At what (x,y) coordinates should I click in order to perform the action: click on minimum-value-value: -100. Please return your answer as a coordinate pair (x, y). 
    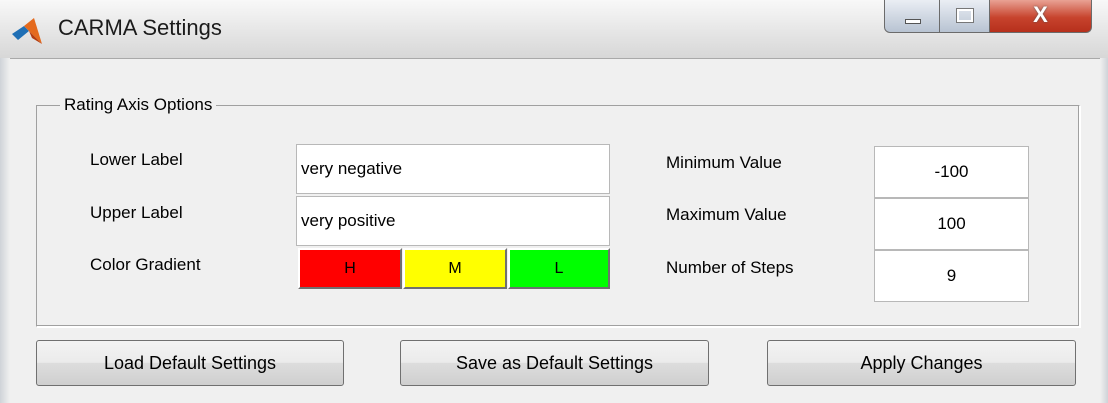
    Looking at the image, I should click on (951, 171).